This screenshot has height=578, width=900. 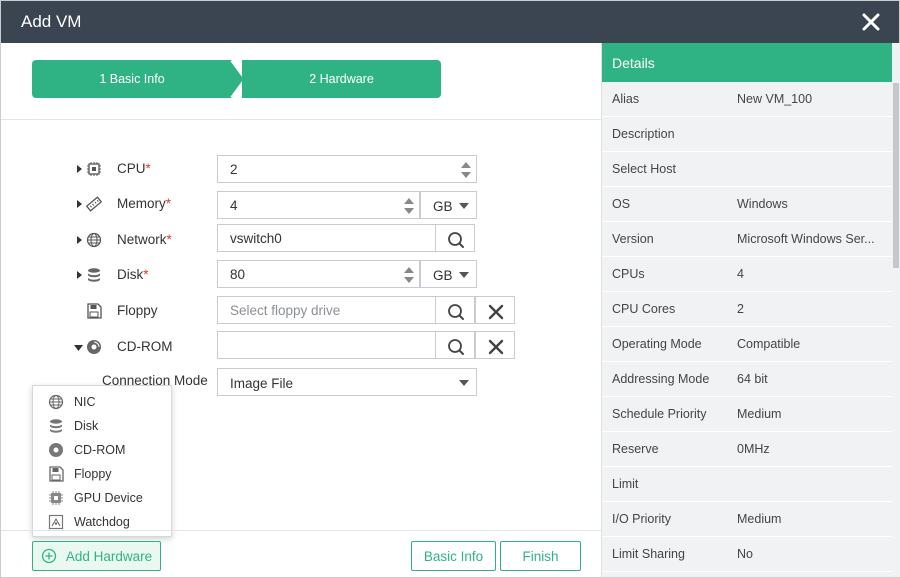 I want to click on floppy-label: Floppy, so click(x=137, y=310).